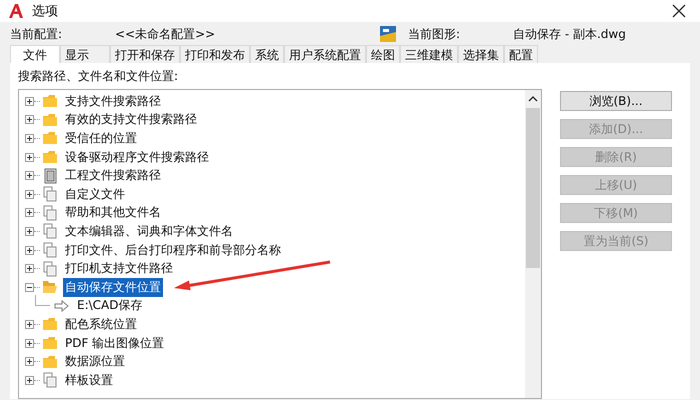  Describe the element at coordinates (173, 250) in the screenshot. I see `tree-item: 打印文件、后台打印程序和前导部分名称` at that location.